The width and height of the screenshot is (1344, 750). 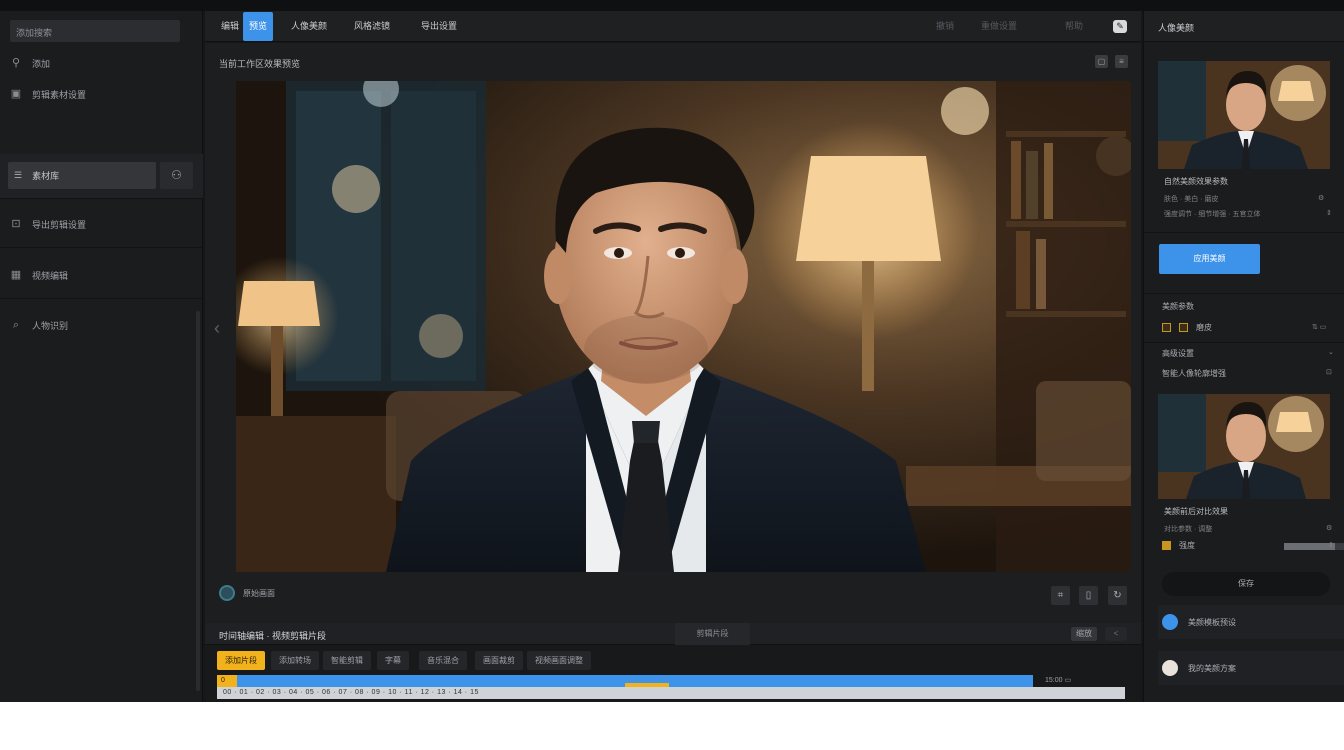 I want to click on section-title: 高级设置, so click(x=1178, y=353).